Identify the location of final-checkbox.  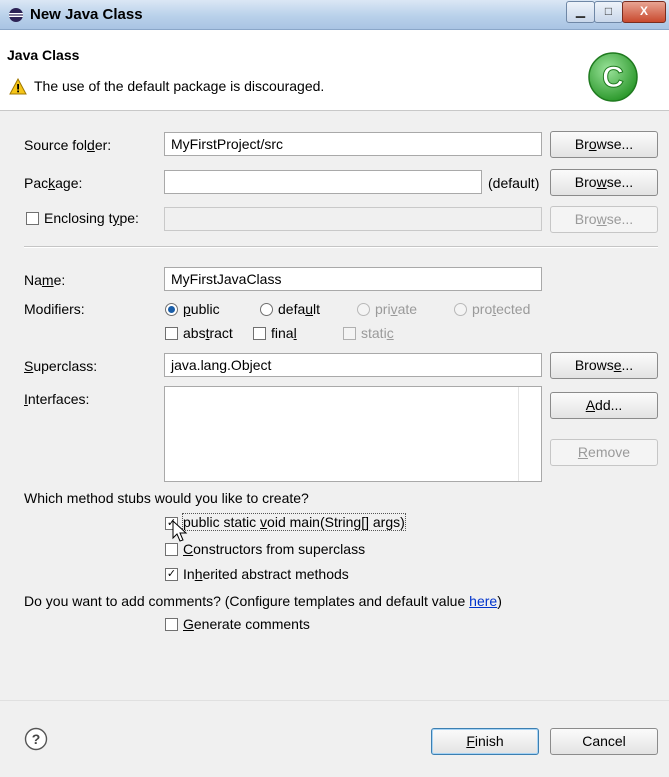
(259, 333).